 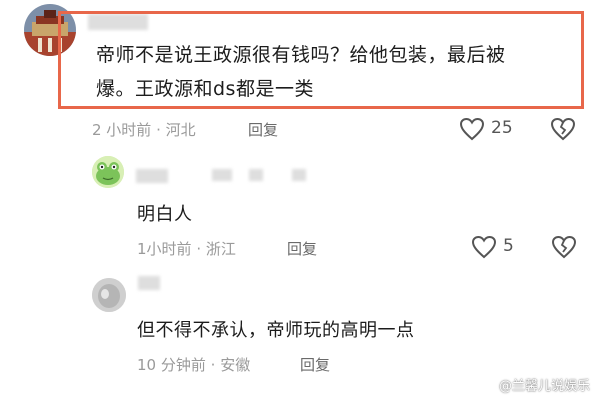 What do you see at coordinates (301, 55) in the screenshot?
I see `comment-text-line: 帝师不是说王政源很有钱吗？给他包装，最后被` at bounding box center [301, 55].